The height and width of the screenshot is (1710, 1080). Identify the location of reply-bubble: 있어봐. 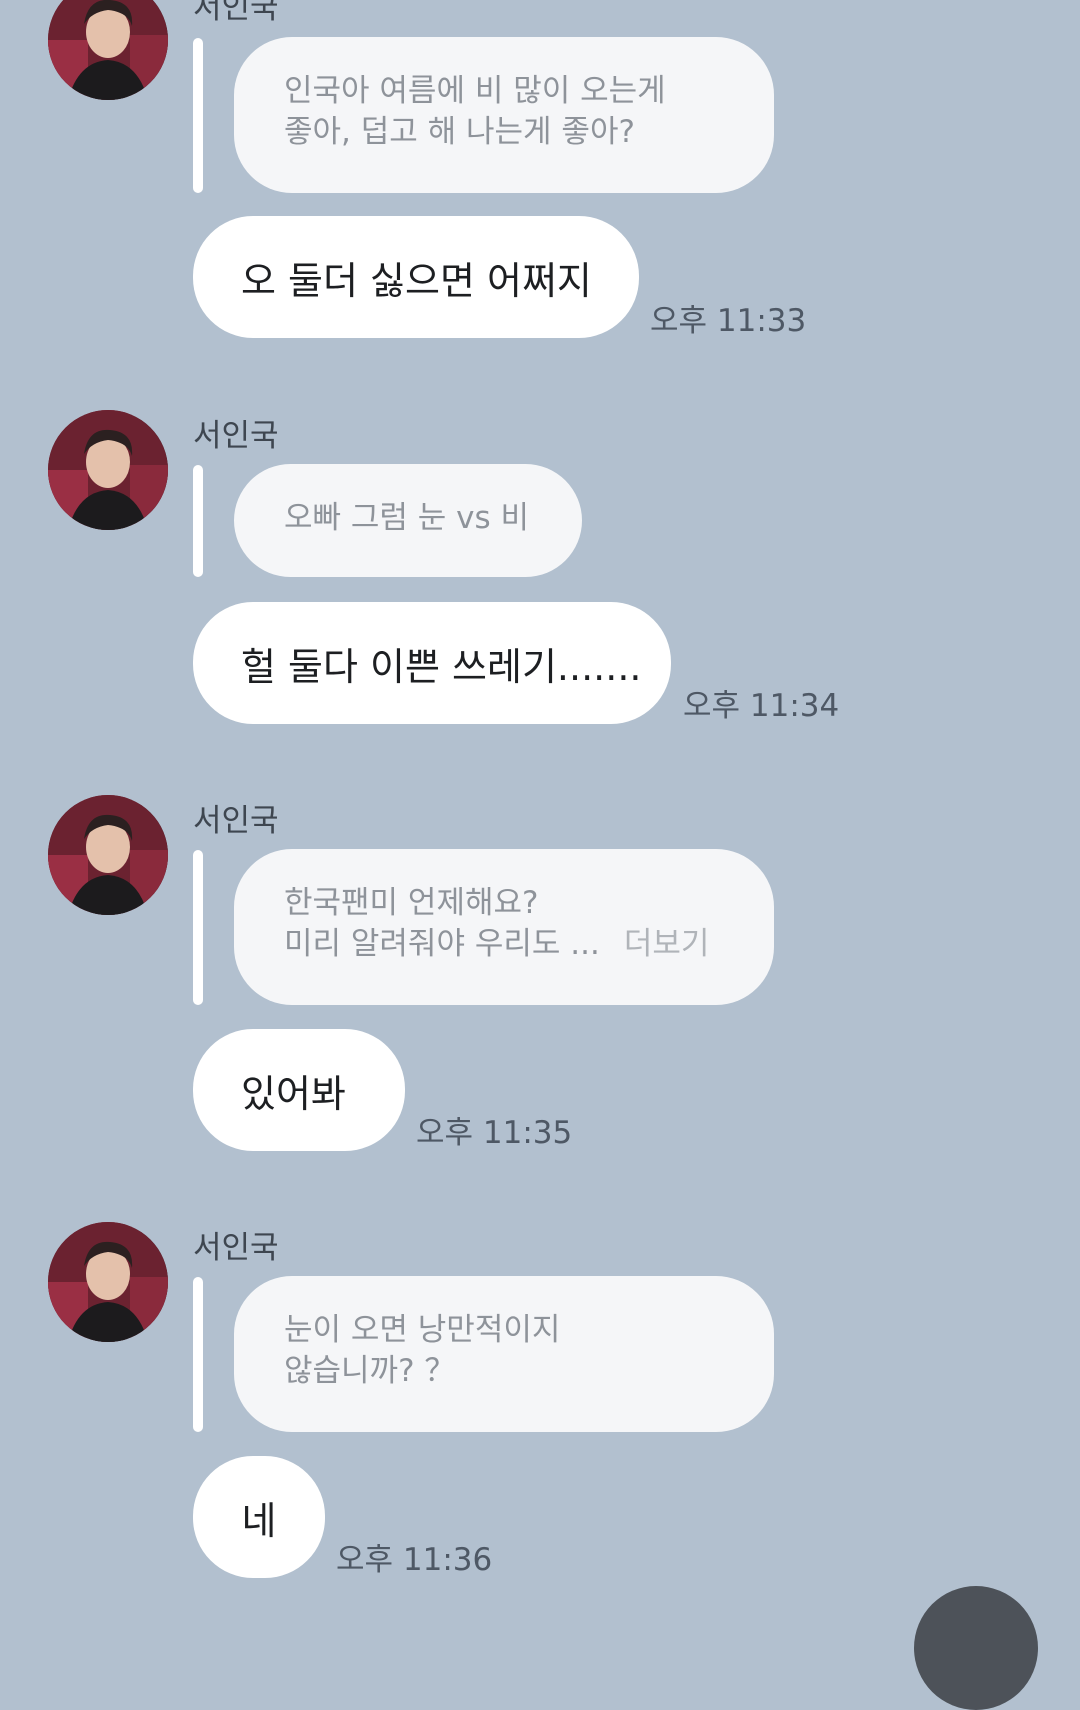
(299, 1090).